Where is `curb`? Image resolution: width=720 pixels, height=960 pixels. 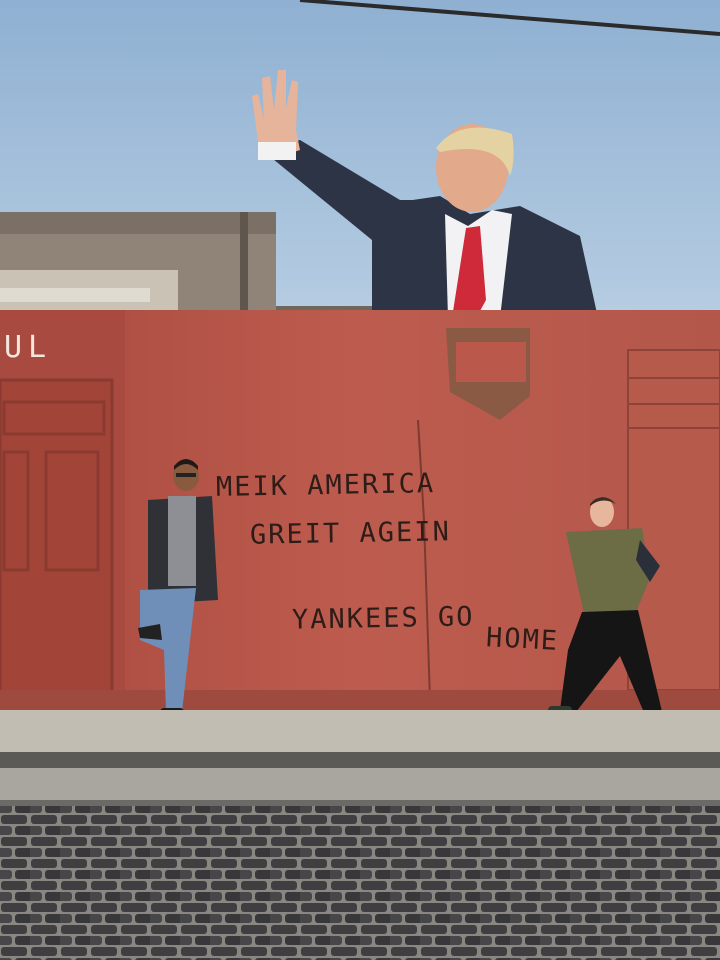
curb is located at coordinates (360, 786).